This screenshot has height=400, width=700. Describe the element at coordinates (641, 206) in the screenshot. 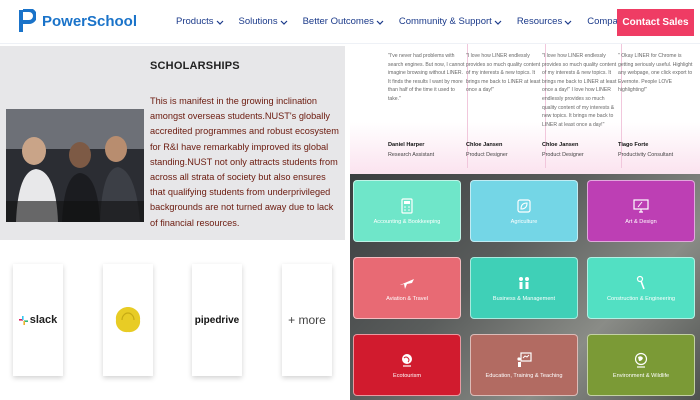

I see `monitor-icon` at that location.